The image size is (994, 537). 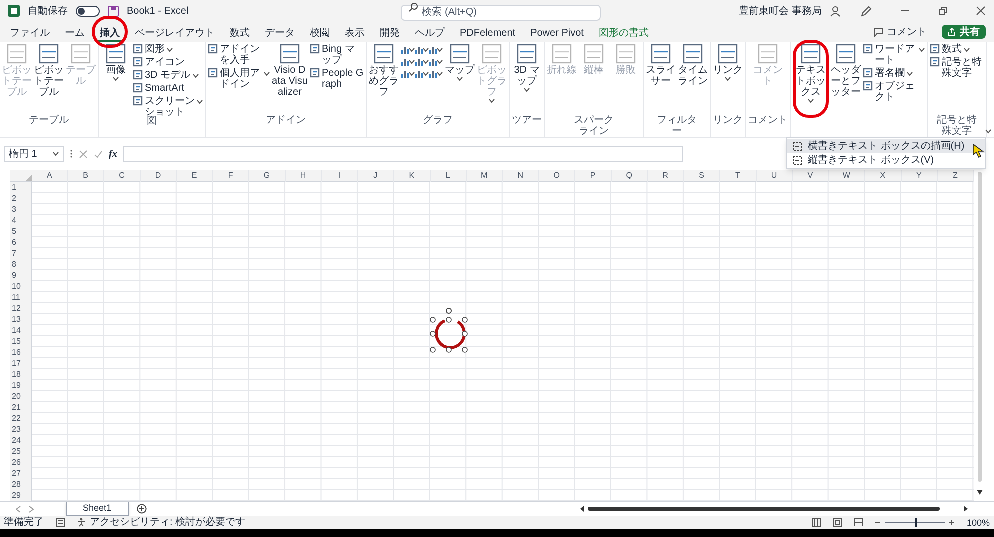 What do you see at coordinates (943, 11) in the screenshot?
I see `restore-icon` at bounding box center [943, 11].